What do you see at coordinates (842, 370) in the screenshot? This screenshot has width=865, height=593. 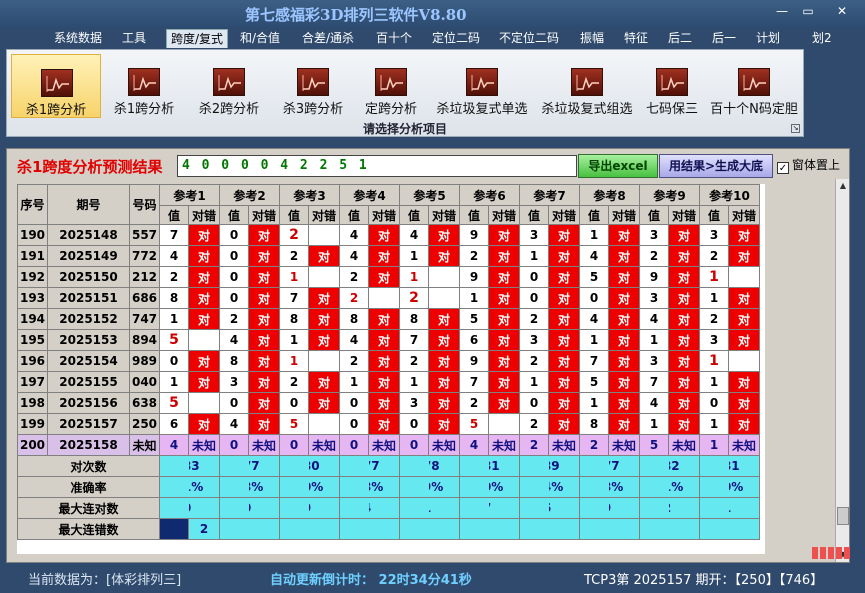 I see `vertical-scrollbar: ▲ ▼` at bounding box center [842, 370].